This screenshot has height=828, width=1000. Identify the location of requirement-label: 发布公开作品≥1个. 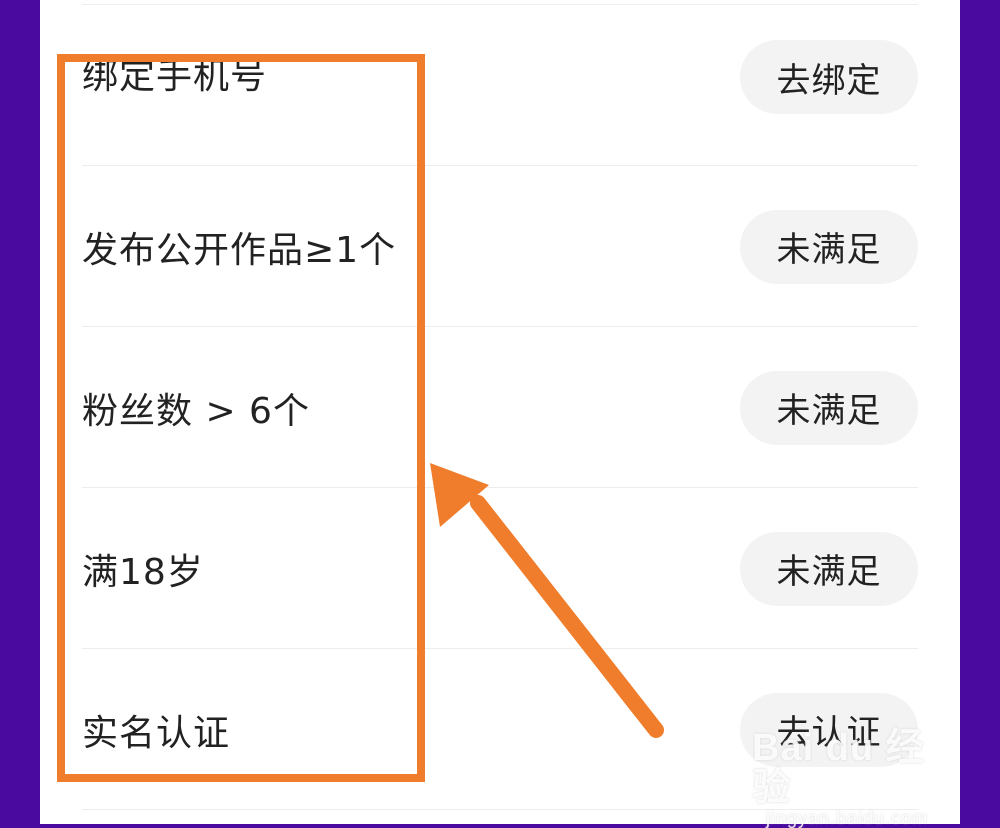
(239, 250).